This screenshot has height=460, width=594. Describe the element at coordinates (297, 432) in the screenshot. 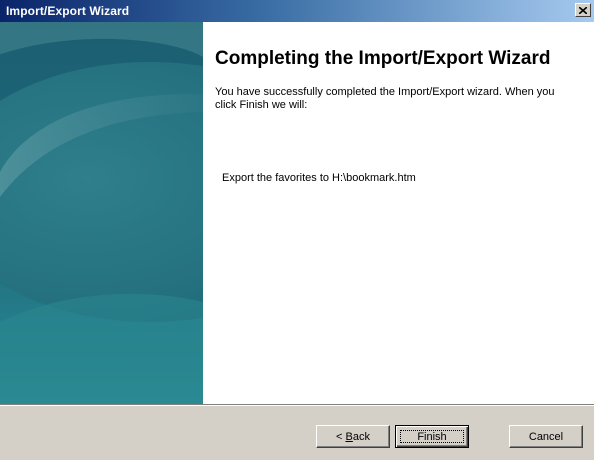

I see `button-bar: < Back Finish Cancel` at that location.